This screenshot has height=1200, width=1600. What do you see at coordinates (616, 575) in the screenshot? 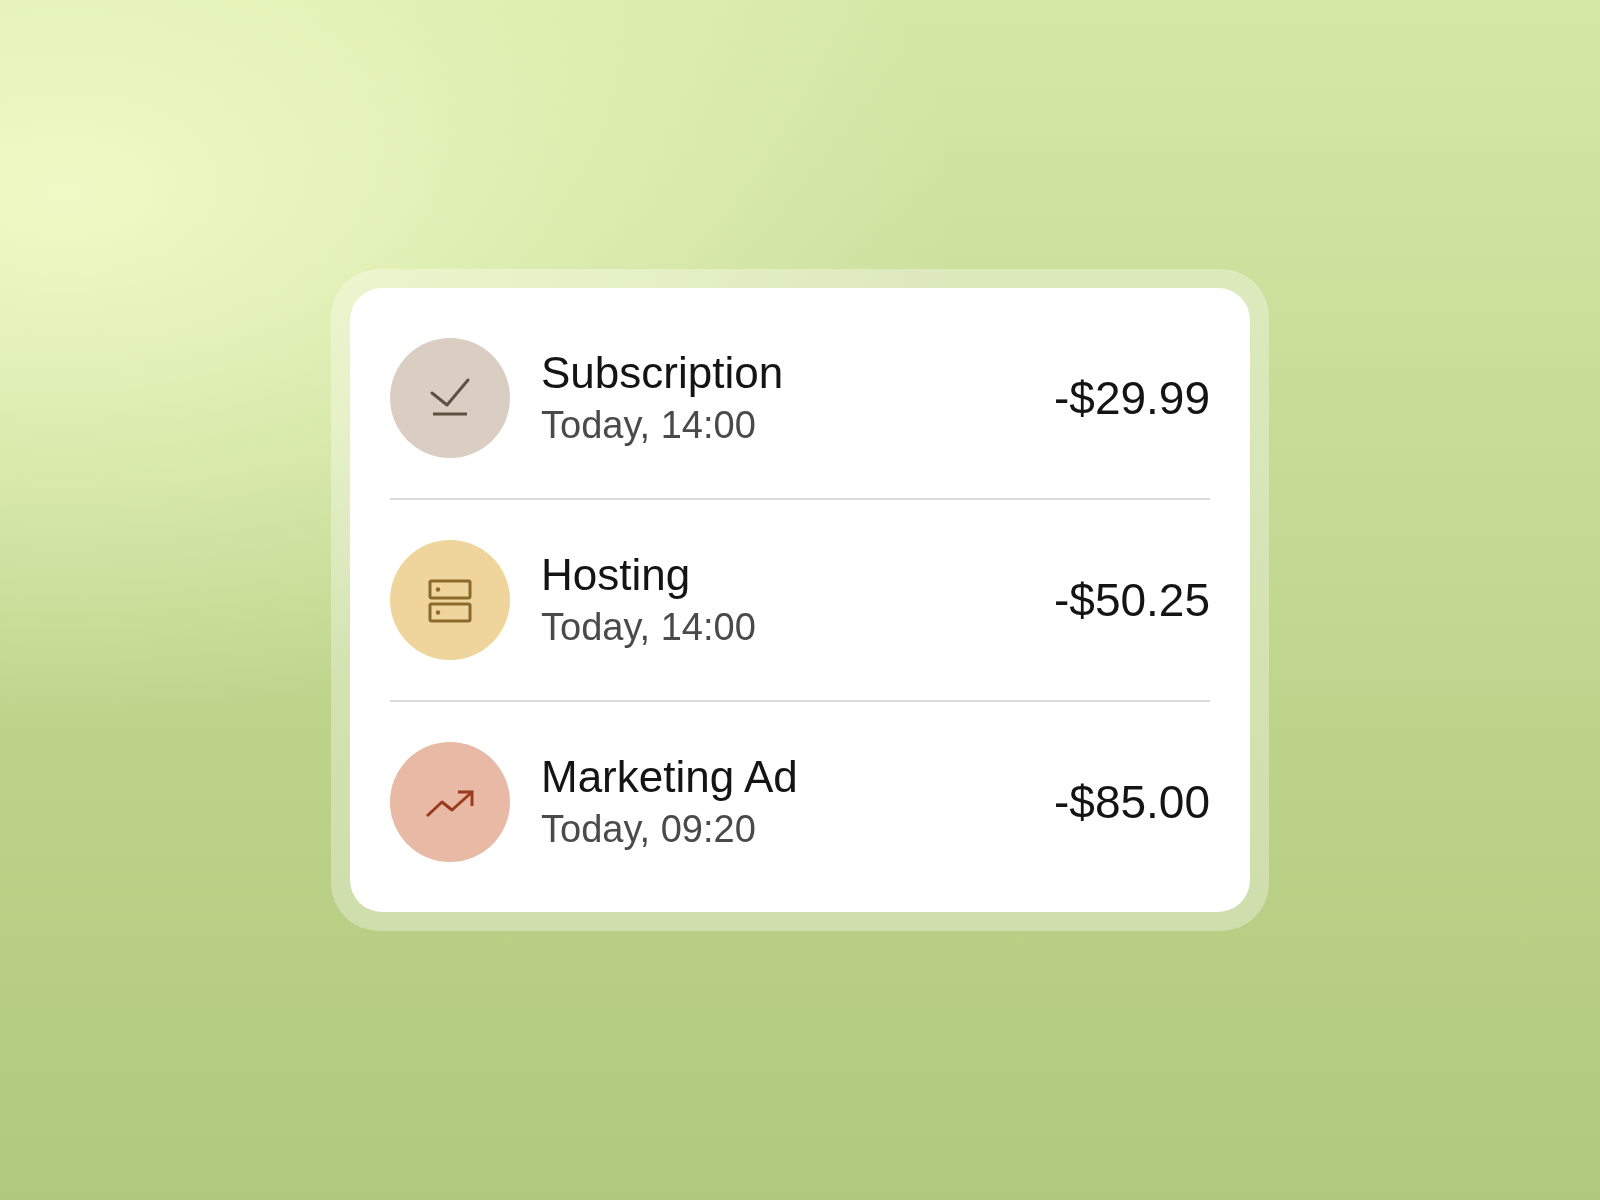
I see `transaction-title: Hosting` at bounding box center [616, 575].